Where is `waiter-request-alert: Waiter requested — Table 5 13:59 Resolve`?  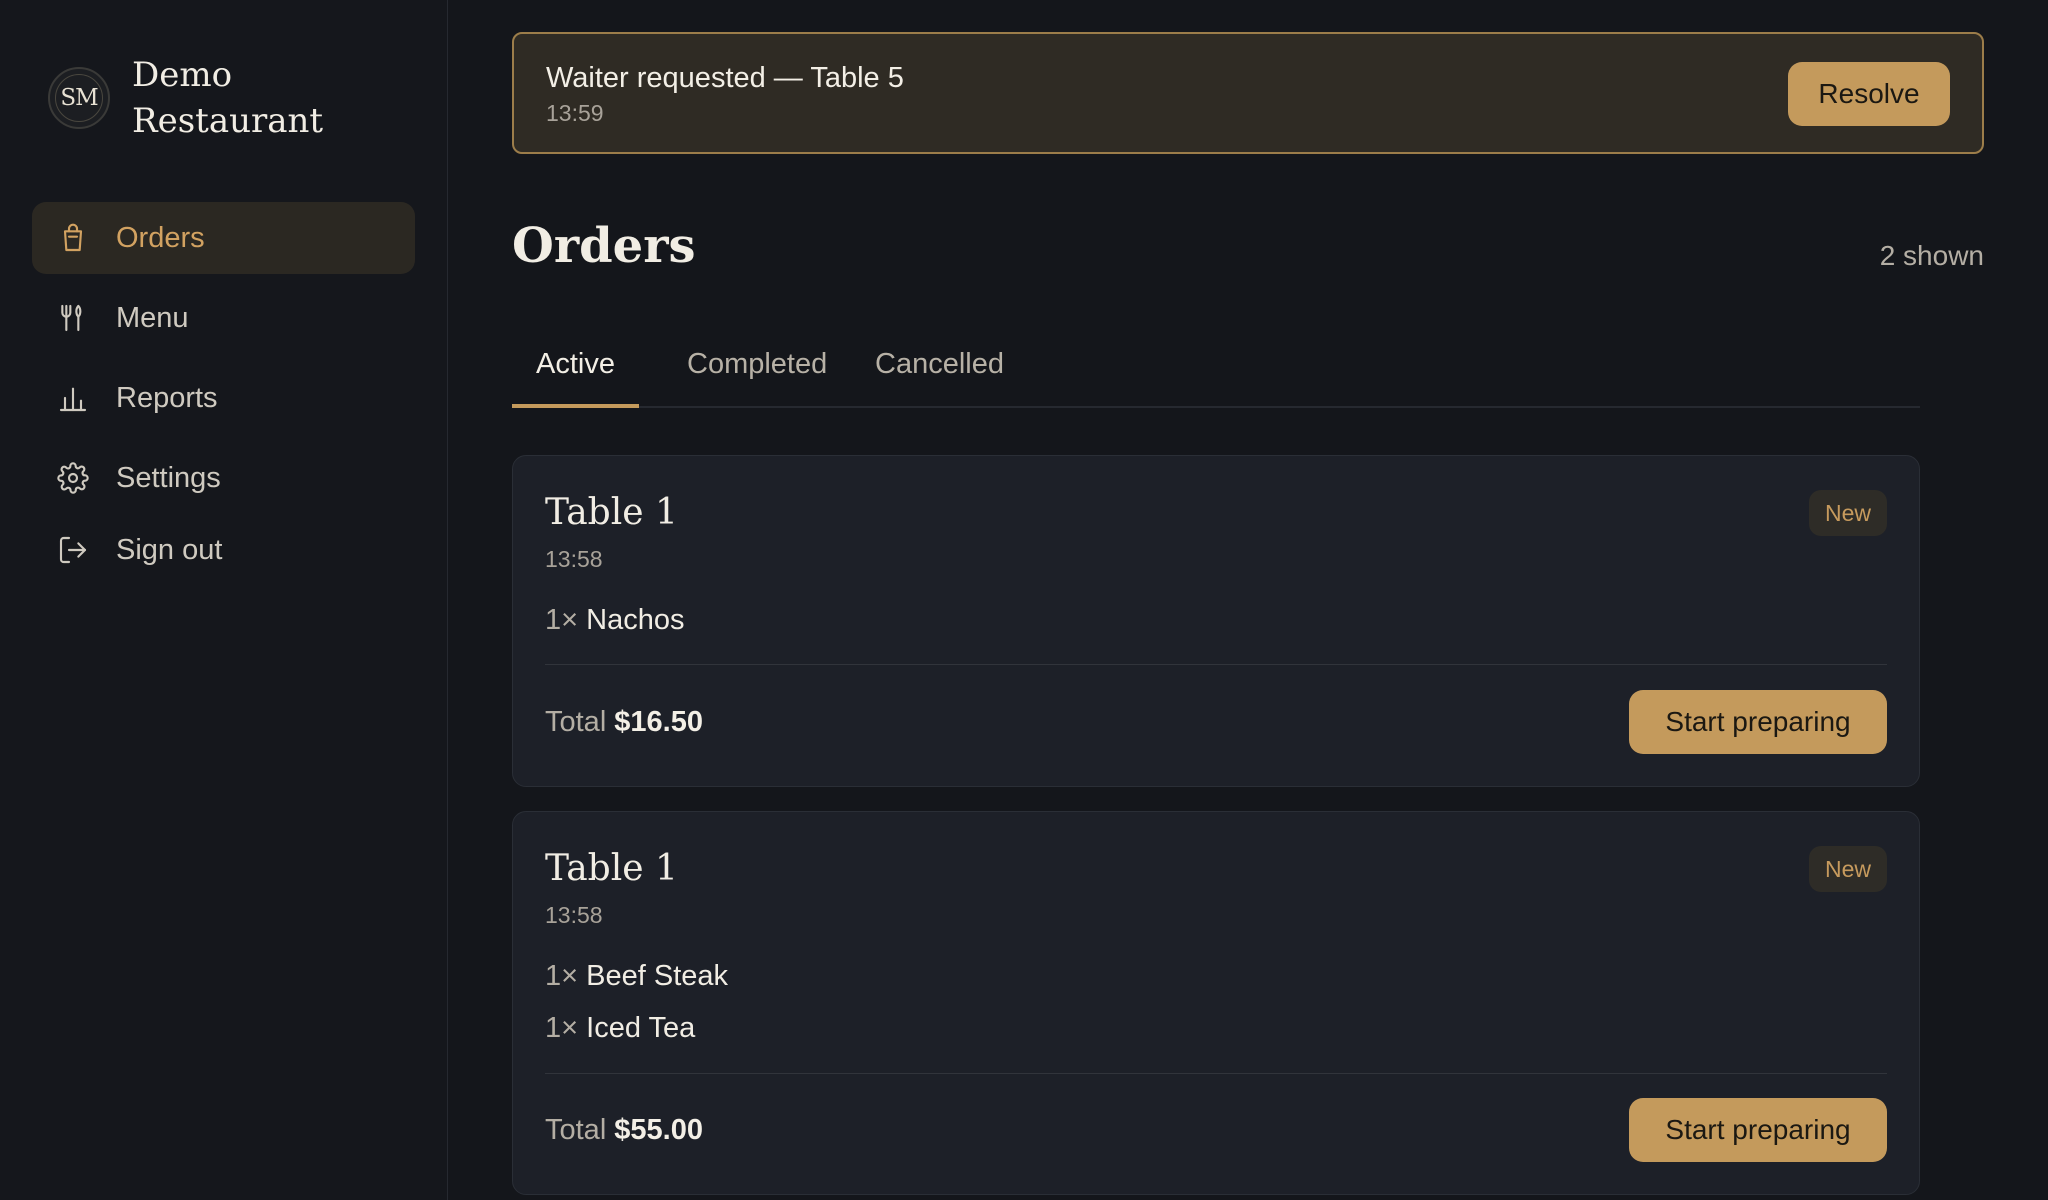
waiter-request-alert: Waiter requested — Table 5 13:59 Resolve is located at coordinates (1248, 93).